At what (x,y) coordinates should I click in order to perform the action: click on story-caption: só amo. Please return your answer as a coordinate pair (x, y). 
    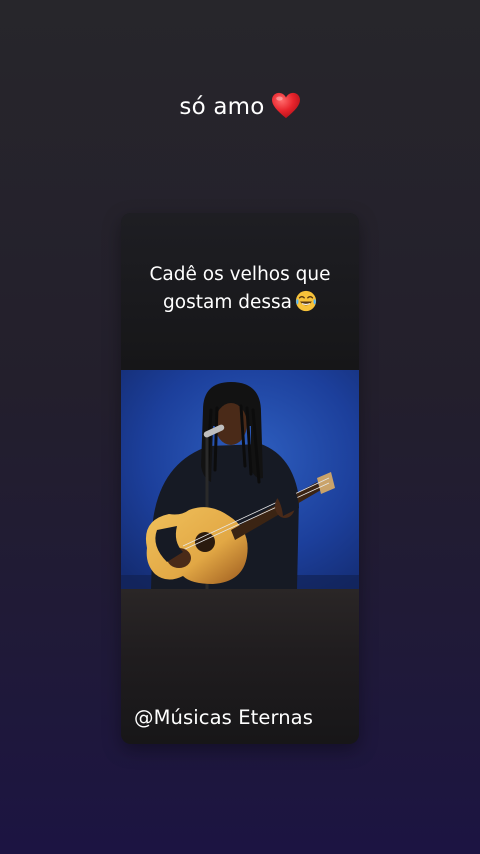
    Looking at the image, I should click on (240, 106).